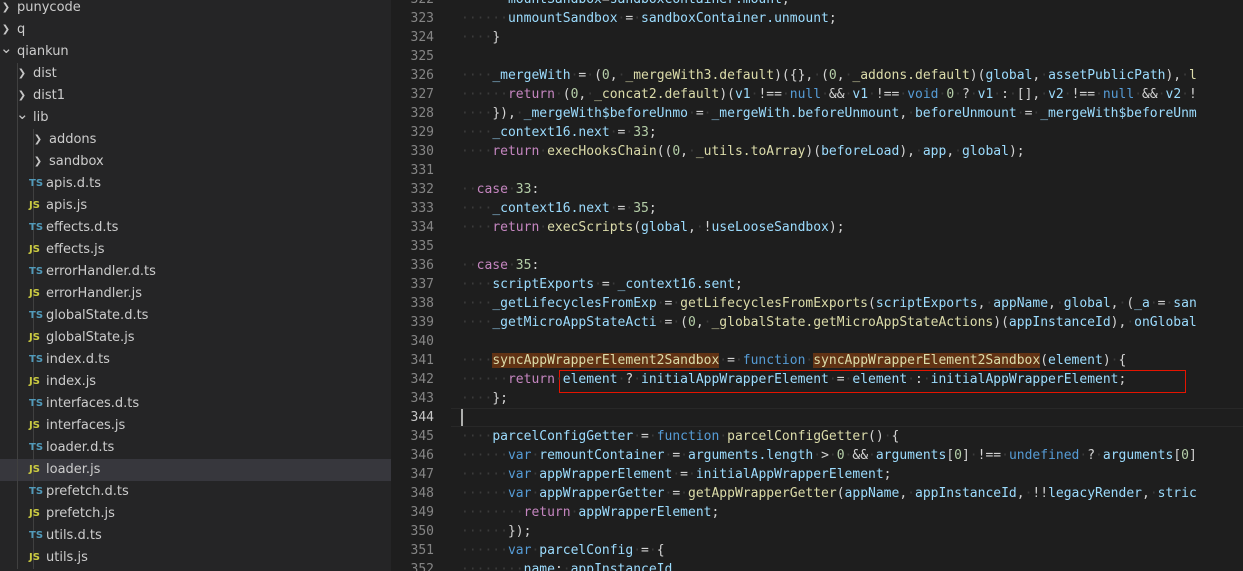 This screenshot has height=571, width=1243. Describe the element at coordinates (422, 379) in the screenshot. I see `line-number: 342` at that location.